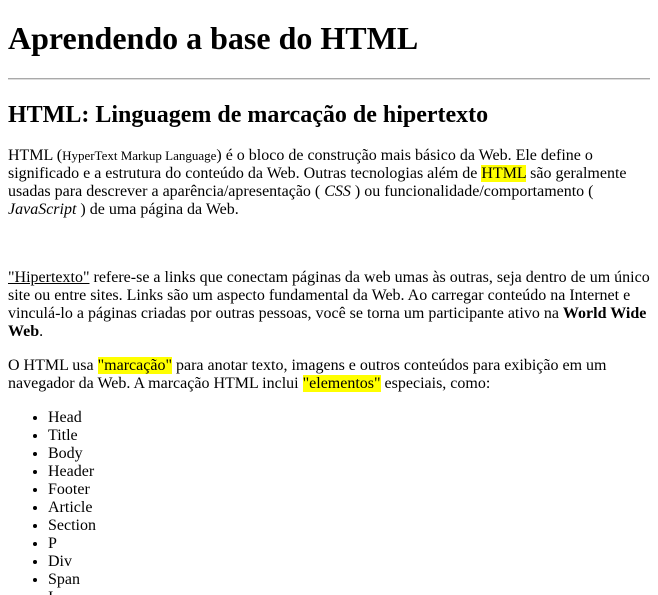  What do you see at coordinates (134, 365) in the screenshot?
I see `highlight-markup: "marcação"` at bounding box center [134, 365].